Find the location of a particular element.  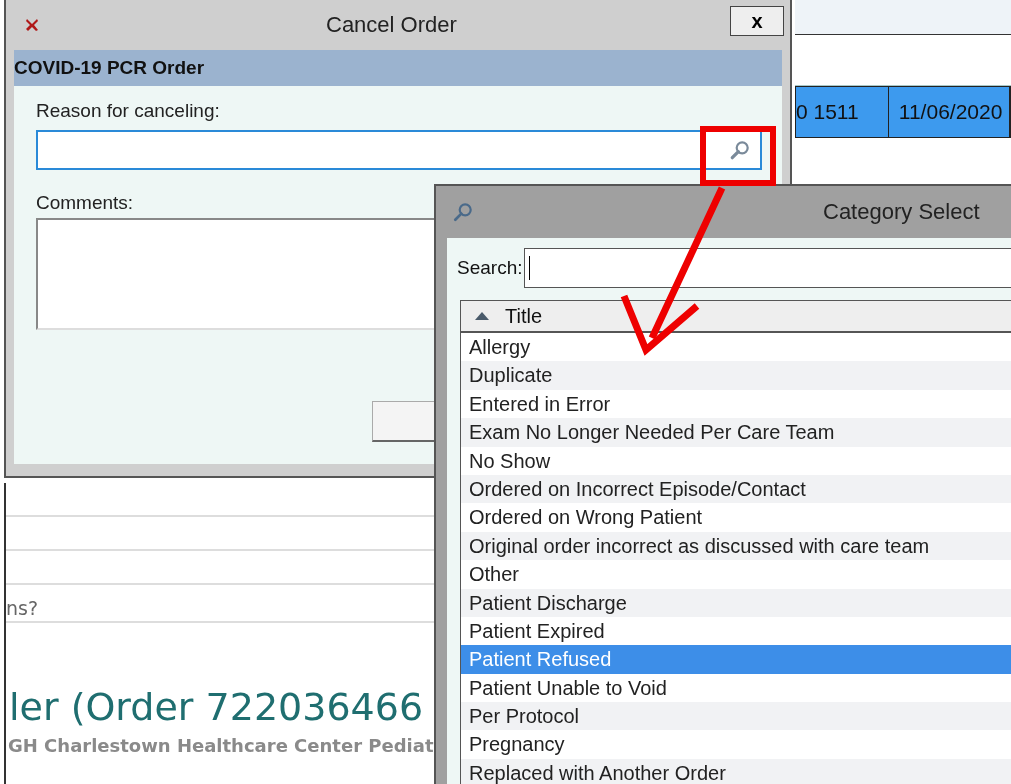

list-item: Replaced with Another Order is located at coordinates (736, 771).